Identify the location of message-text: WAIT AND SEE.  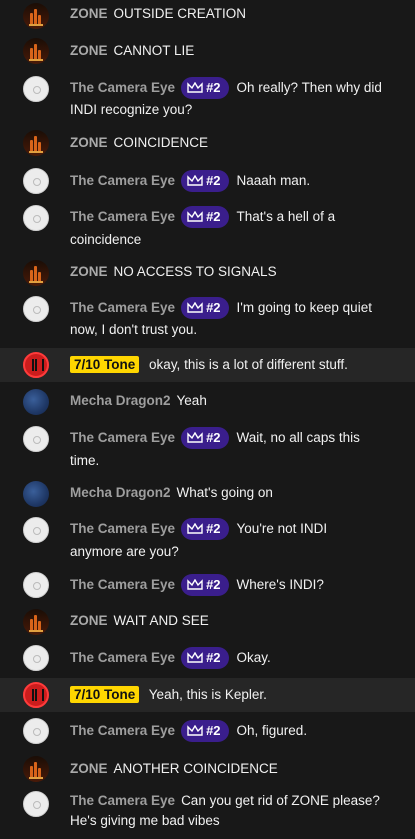
(161, 620).